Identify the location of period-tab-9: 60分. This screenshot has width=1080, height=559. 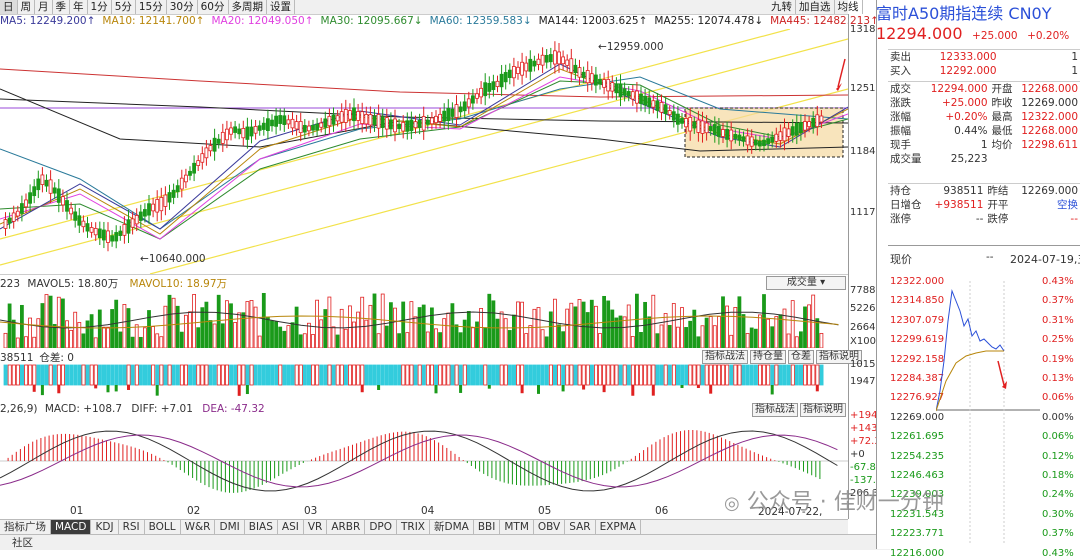
(213, 7).